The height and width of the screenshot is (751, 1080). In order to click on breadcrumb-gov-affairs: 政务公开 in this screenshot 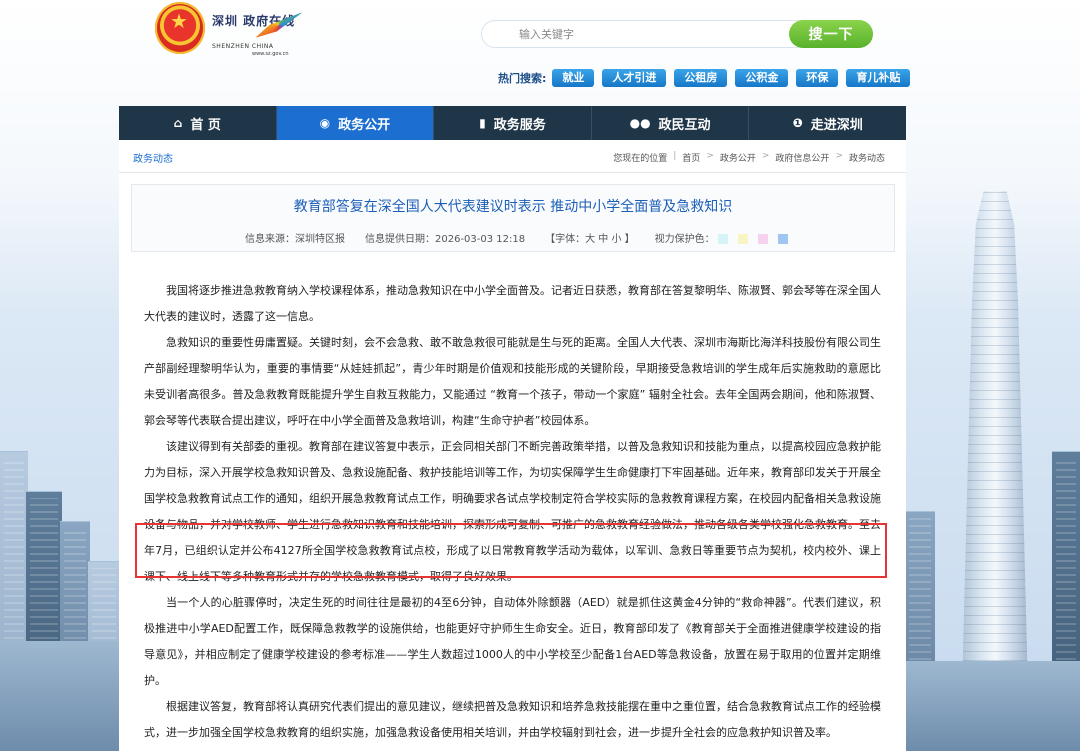, I will do `click(738, 157)`.